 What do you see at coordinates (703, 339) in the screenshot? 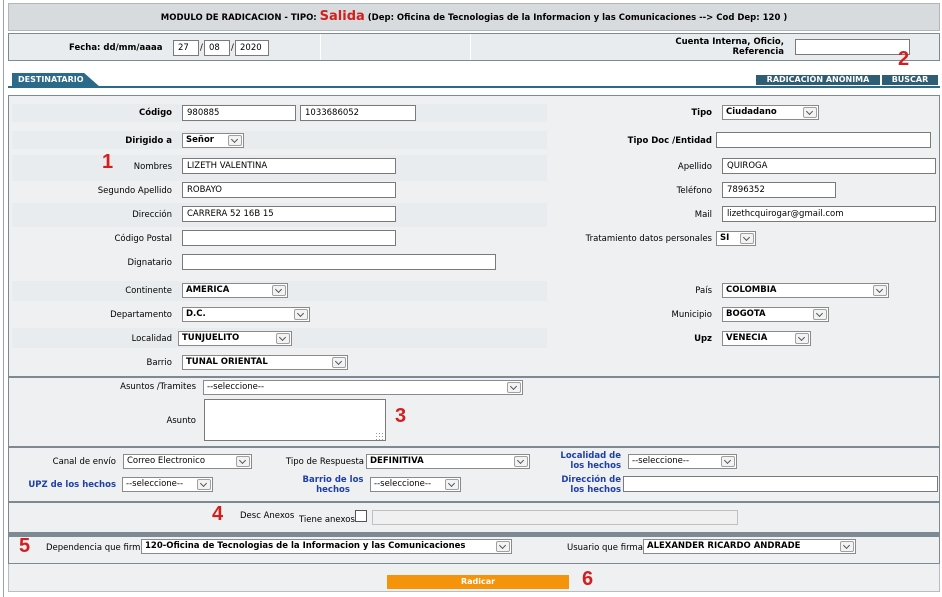
I see `upz-label: Upz` at bounding box center [703, 339].